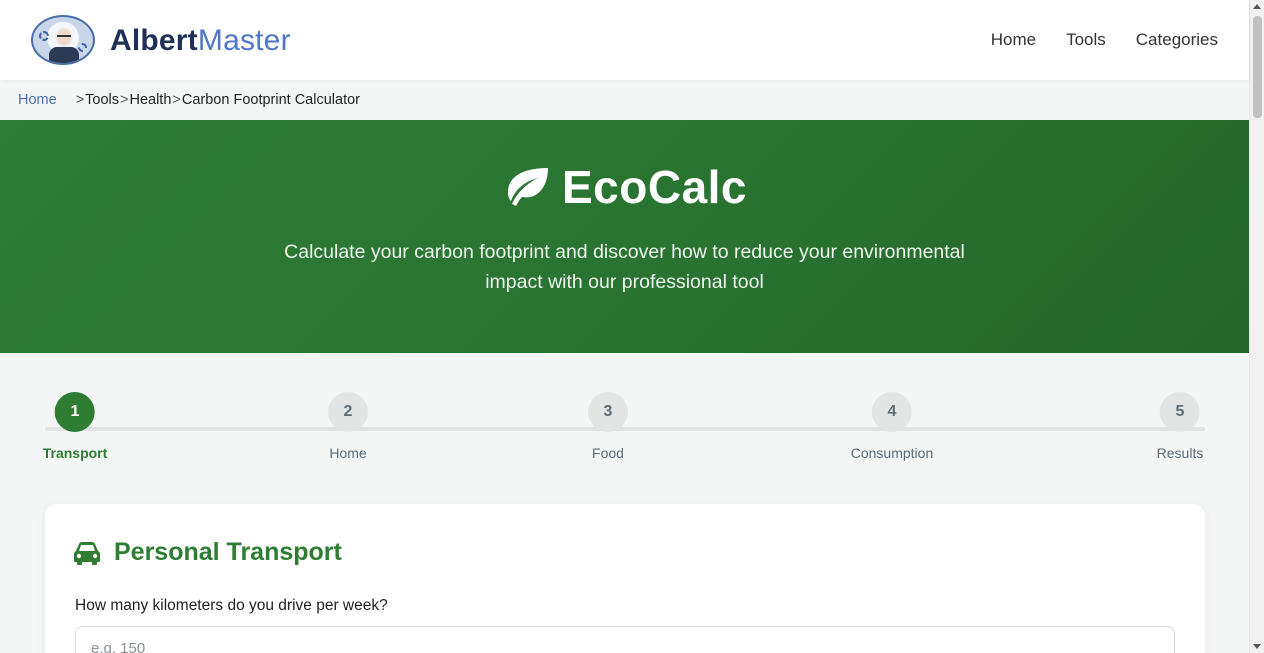  Describe the element at coordinates (892, 412) in the screenshot. I see `step-number: 4` at that location.